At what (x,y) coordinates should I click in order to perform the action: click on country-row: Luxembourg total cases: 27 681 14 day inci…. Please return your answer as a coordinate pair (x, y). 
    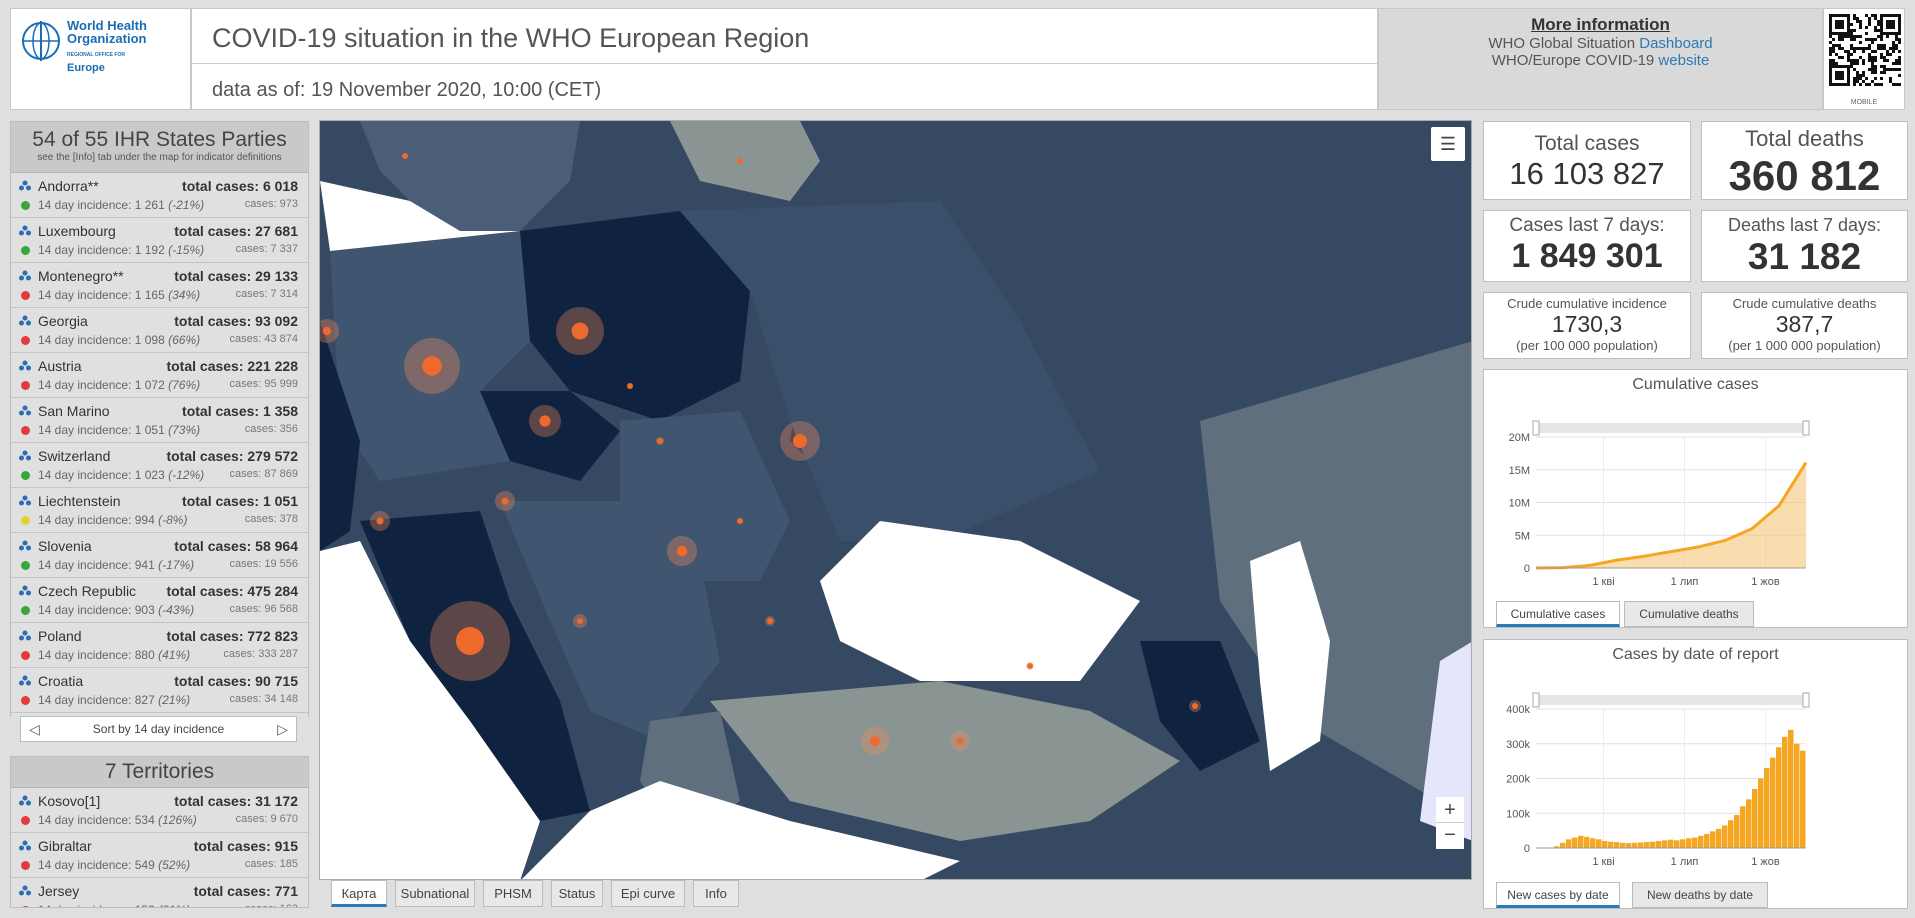
    Looking at the image, I should click on (159, 240).